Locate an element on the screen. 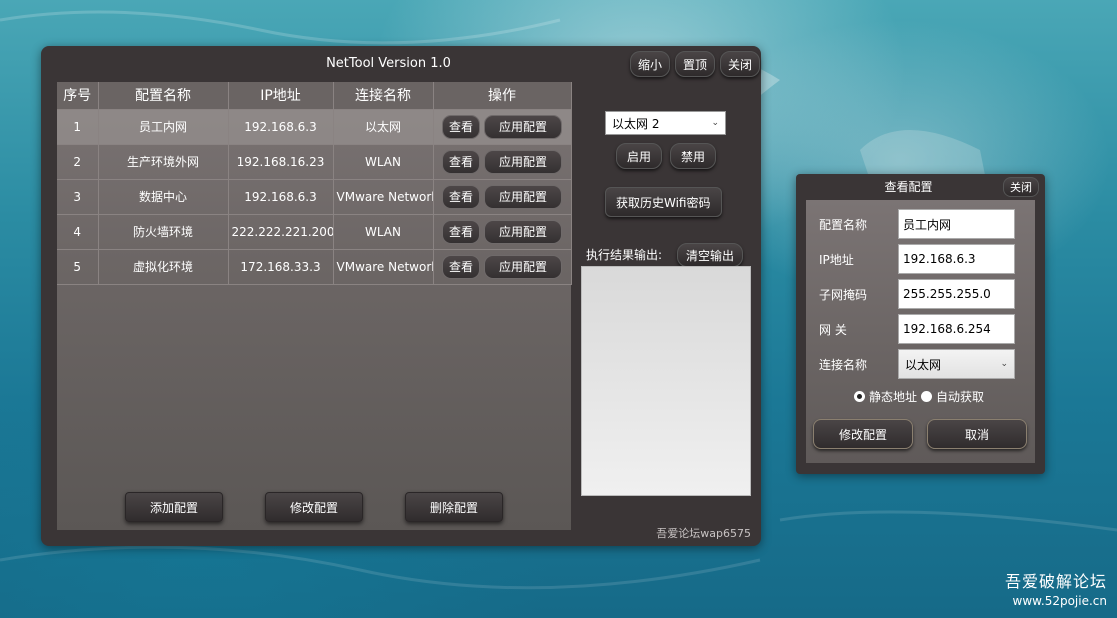 The image size is (1117, 618). row-no: 2 is located at coordinates (78, 162).